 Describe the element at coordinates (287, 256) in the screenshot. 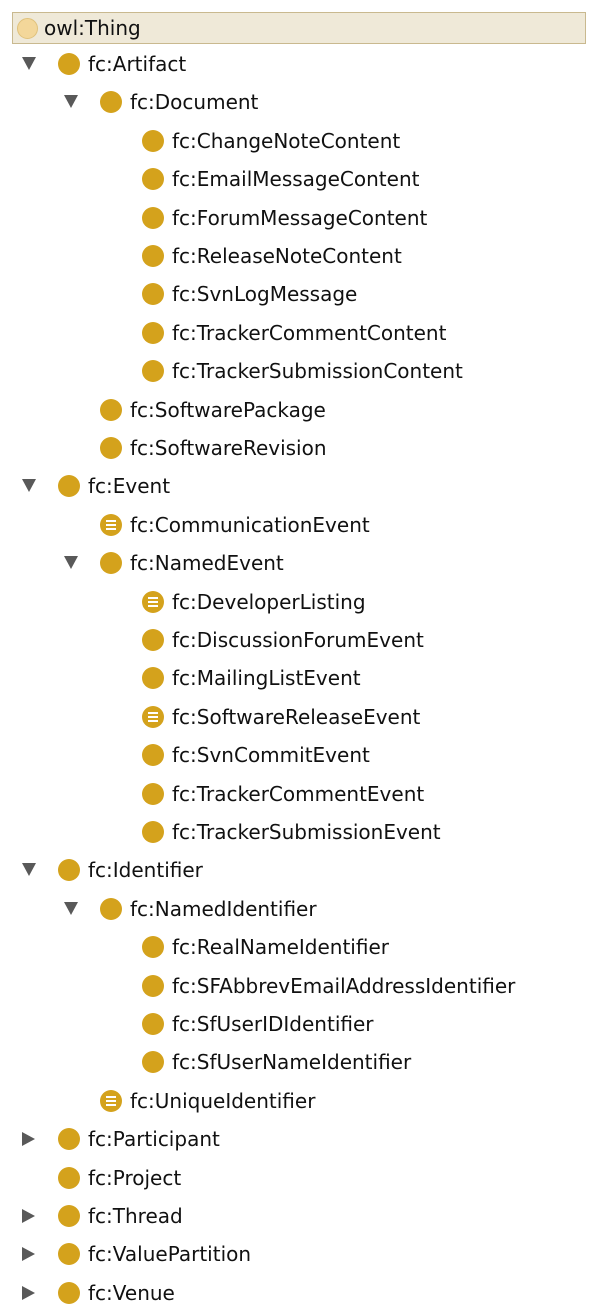

I see `tree-node-label: fc:ReleaseNoteContent` at that location.